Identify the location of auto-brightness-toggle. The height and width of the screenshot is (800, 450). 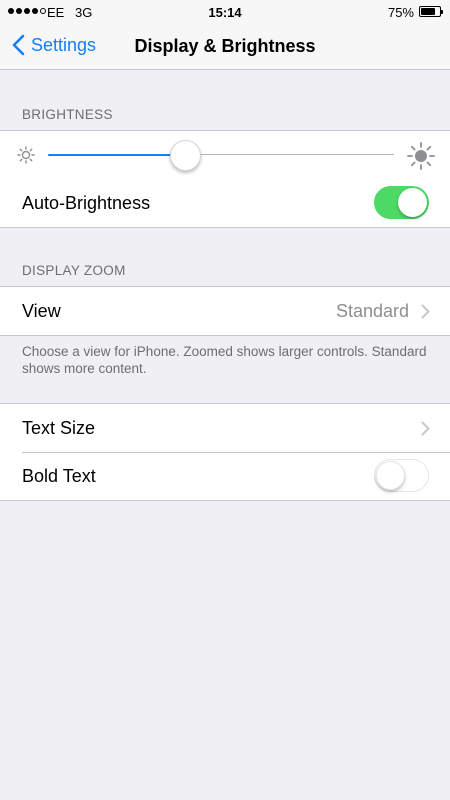
(401, 202).